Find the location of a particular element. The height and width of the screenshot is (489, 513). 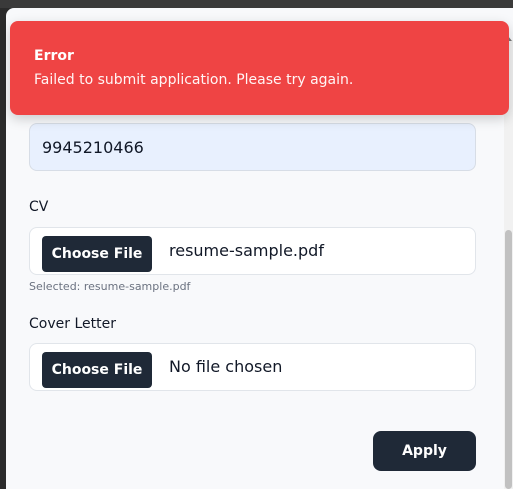

browser-top-bar is located at coordinates (256, 4).